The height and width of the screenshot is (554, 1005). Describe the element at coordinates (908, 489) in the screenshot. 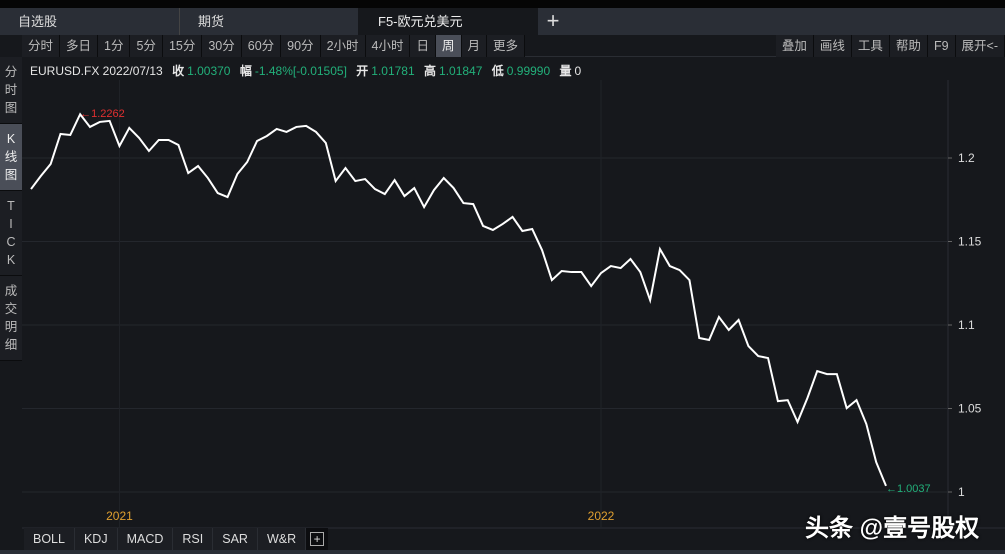

I see `last-price-label: ←1.0037` at that location.